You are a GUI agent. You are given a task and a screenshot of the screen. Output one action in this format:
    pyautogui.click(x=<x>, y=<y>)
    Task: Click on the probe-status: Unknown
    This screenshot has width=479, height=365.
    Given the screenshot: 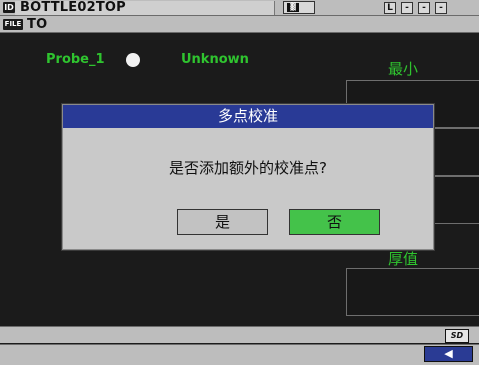 What is the action you would take?
    pyautogui.click(x=215, y=59)
    